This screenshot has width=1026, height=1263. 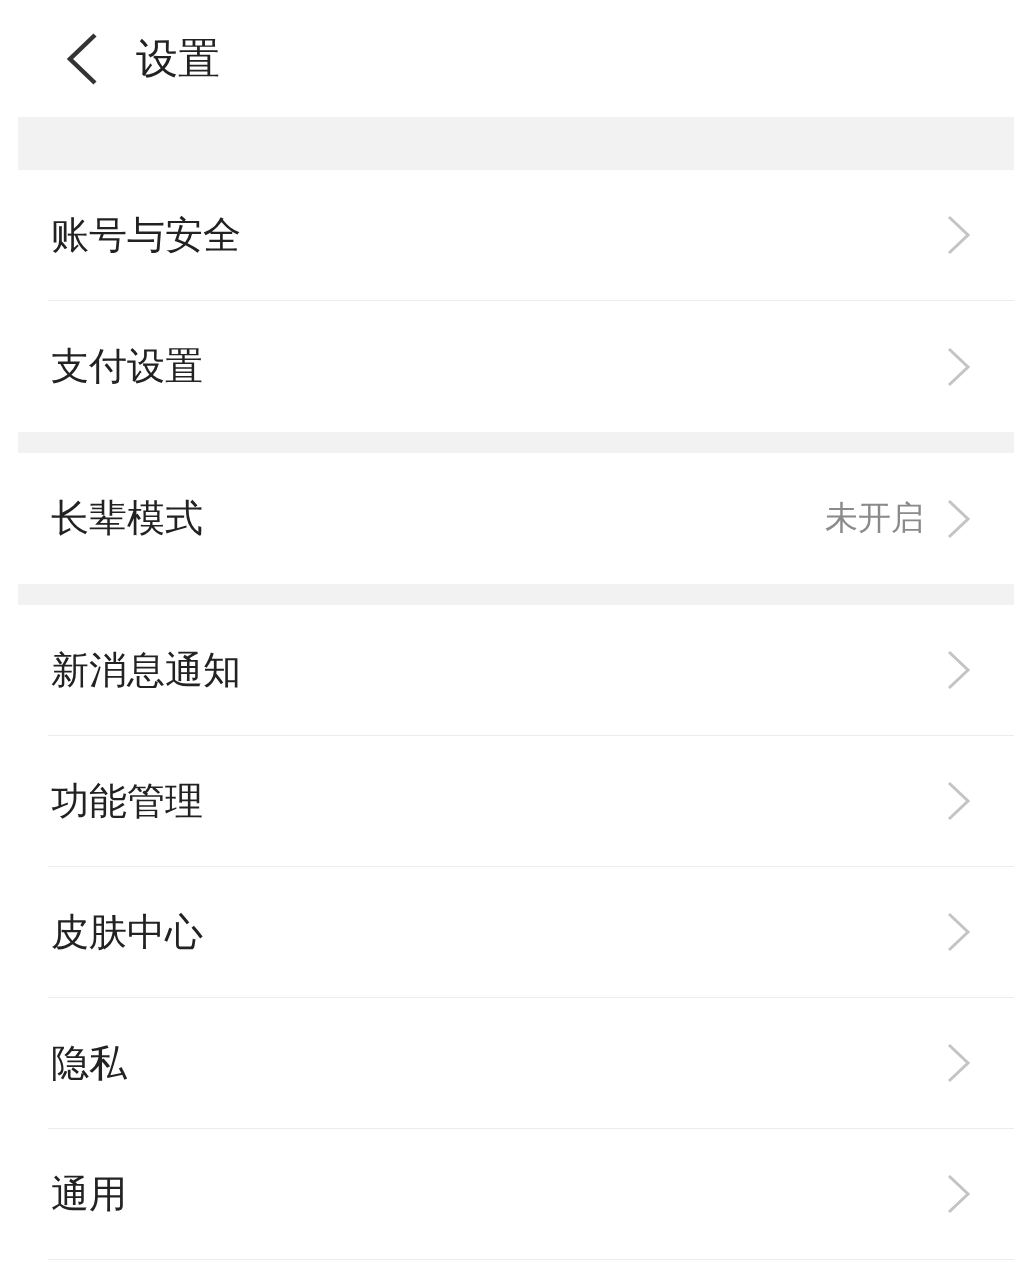 I want to click on settings-item: 皮肤中心, so click(x=531, y=932).